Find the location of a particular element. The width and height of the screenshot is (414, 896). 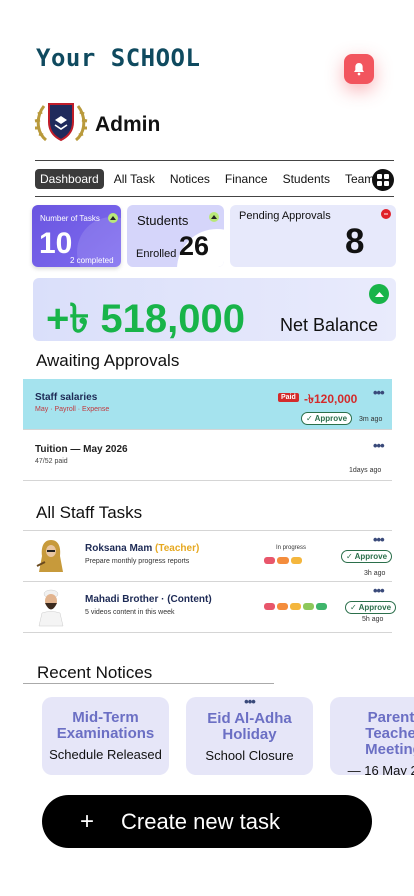

tasks-card: Number of Tasks 10 2 completed is located at coordinates (76, 236).